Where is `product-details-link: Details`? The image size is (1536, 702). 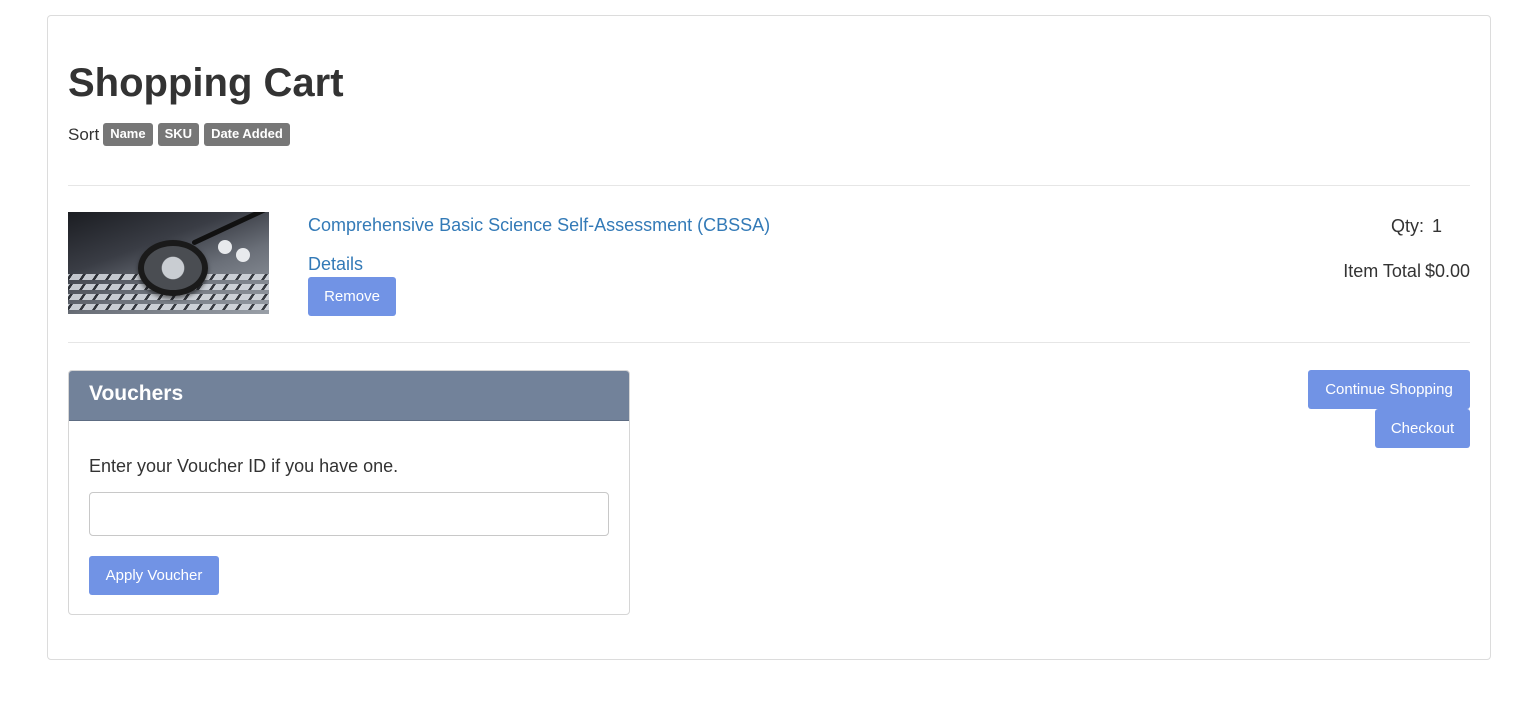 product-details-link: Details is located at coordinates (335, 264).